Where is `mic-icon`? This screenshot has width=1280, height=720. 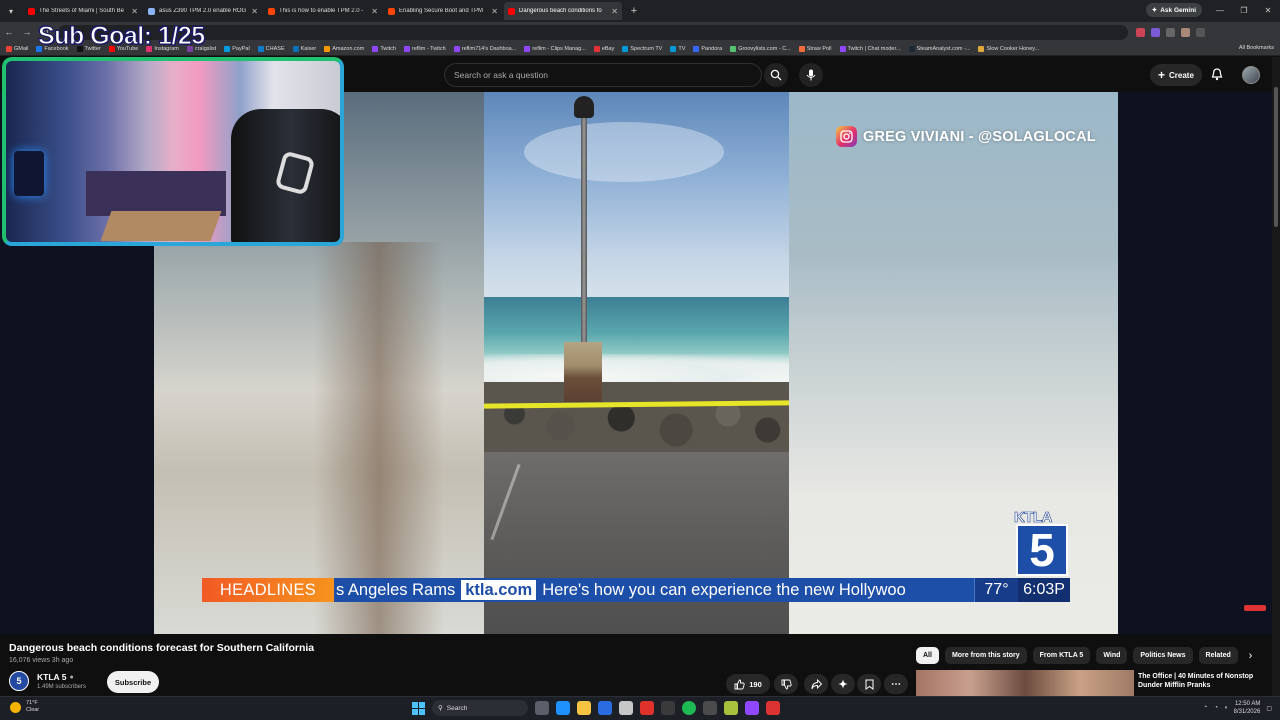 mic-icon is located at coordinates (811, 75).